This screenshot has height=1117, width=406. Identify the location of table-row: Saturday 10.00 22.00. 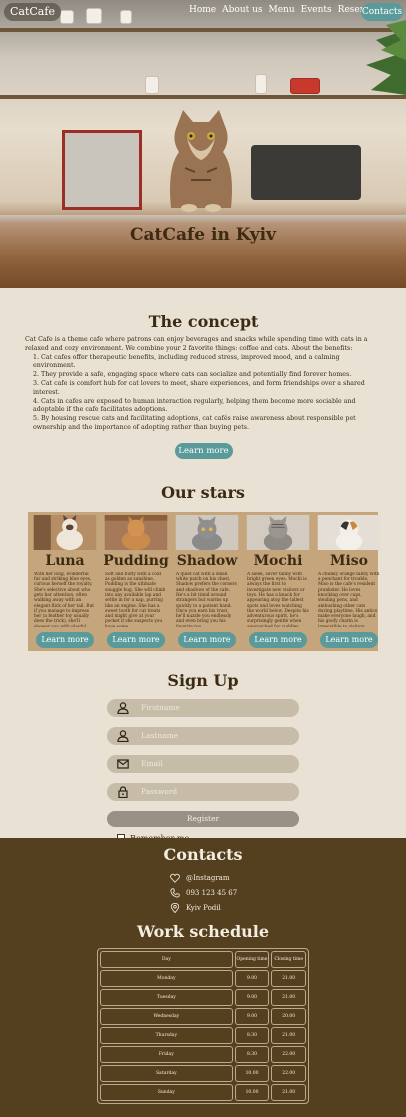
(203, 1073).